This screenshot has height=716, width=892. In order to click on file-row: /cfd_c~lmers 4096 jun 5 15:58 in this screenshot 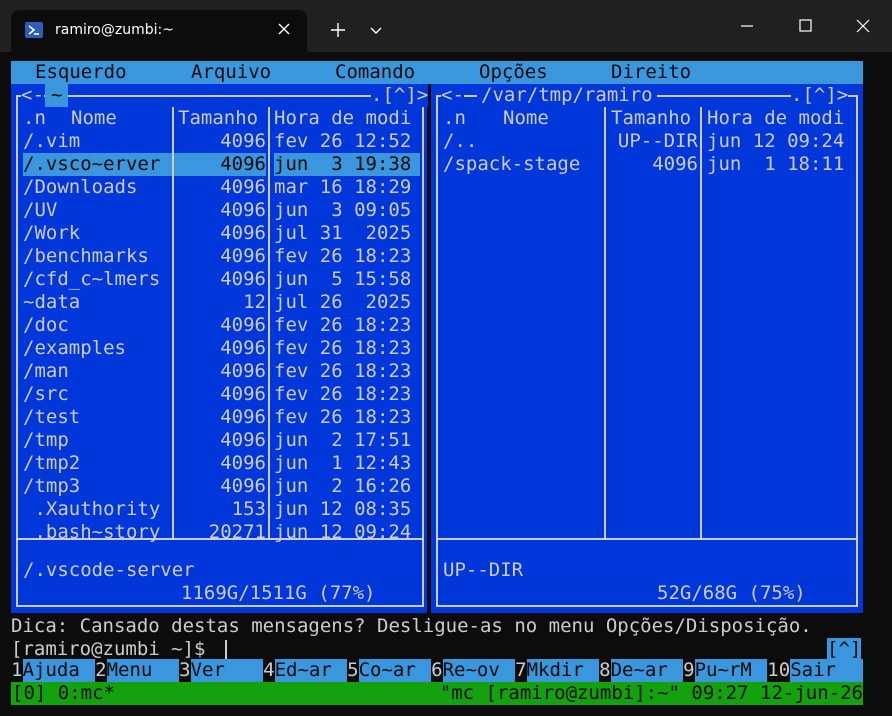, I will do `click(219, 279)`.